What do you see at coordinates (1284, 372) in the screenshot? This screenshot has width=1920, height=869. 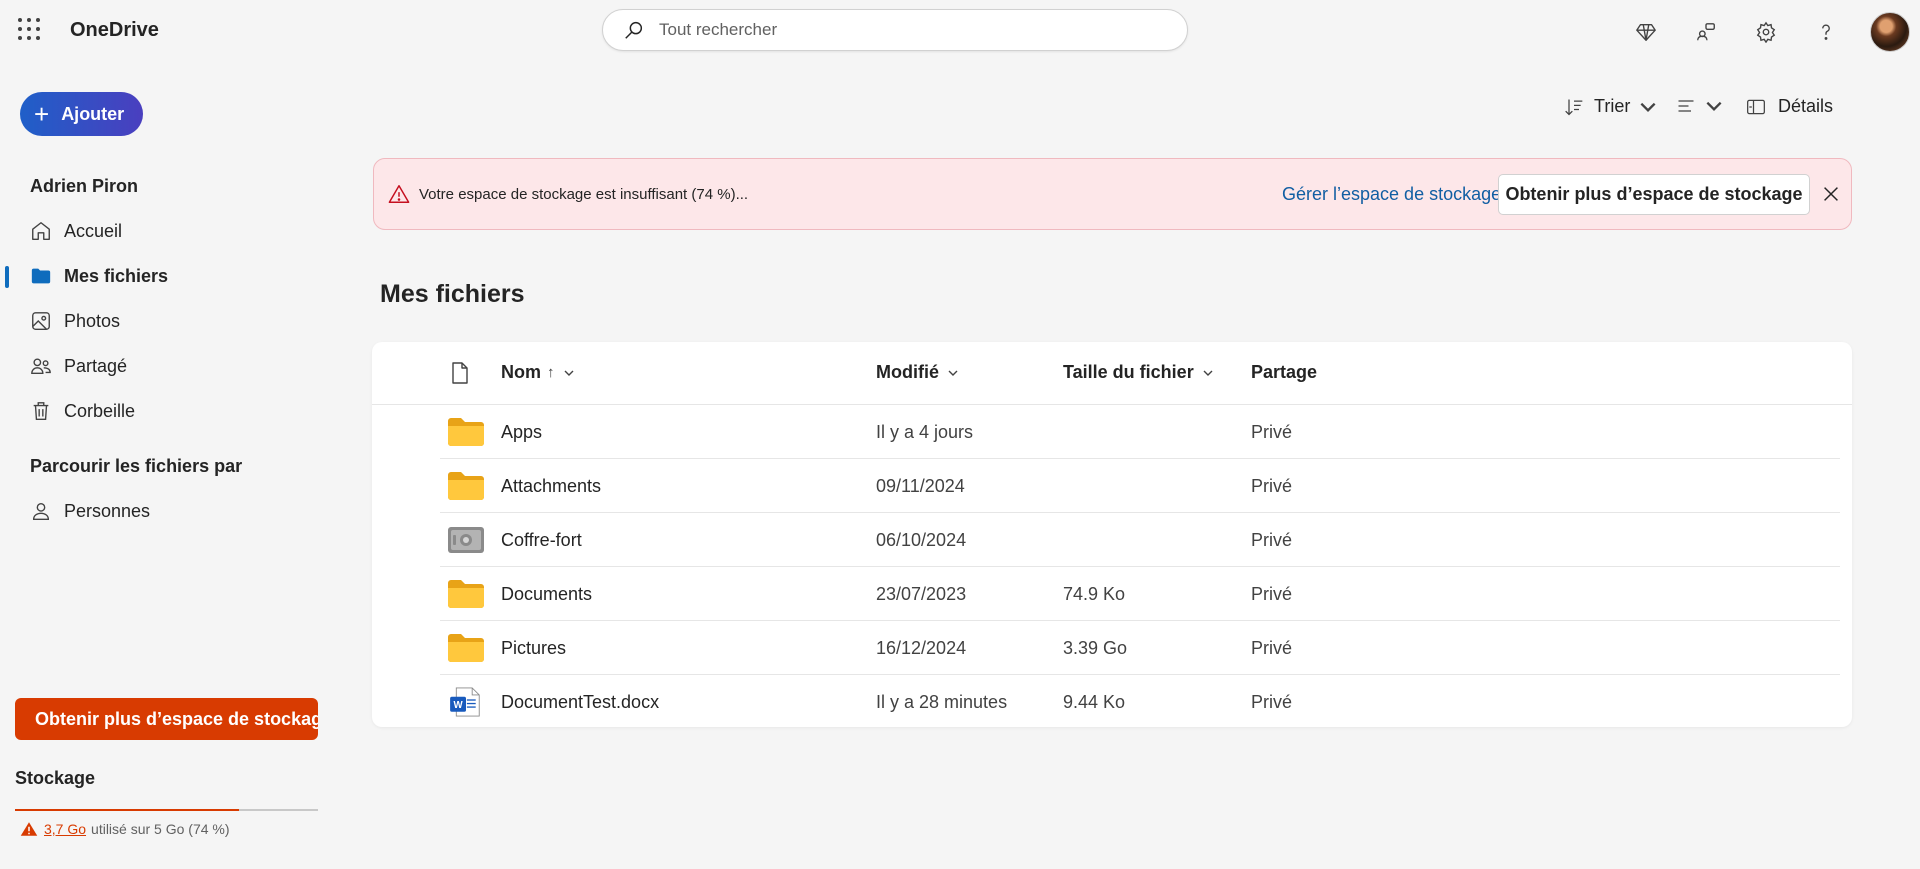 I see `column-header-sharing: Partage` at bounding box center [1284, 372].